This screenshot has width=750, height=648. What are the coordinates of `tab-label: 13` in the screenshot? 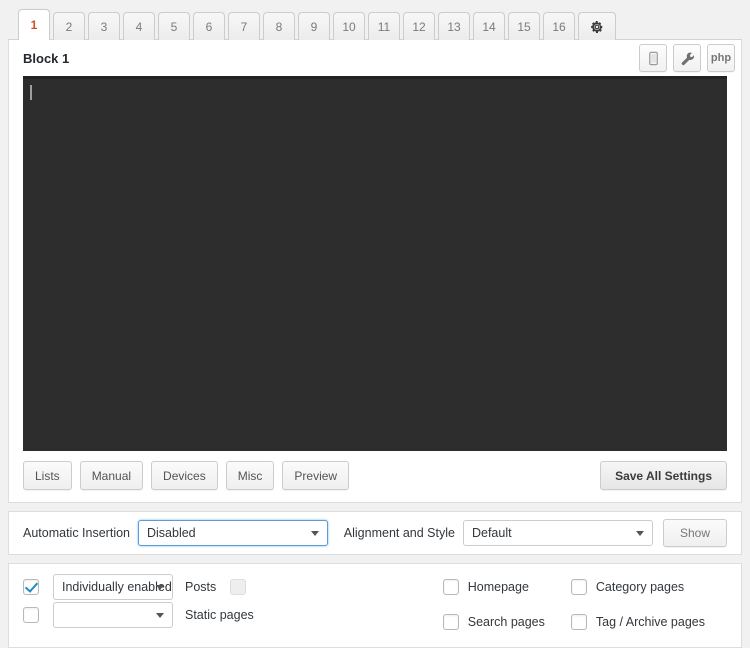 It's located at (454, 26).